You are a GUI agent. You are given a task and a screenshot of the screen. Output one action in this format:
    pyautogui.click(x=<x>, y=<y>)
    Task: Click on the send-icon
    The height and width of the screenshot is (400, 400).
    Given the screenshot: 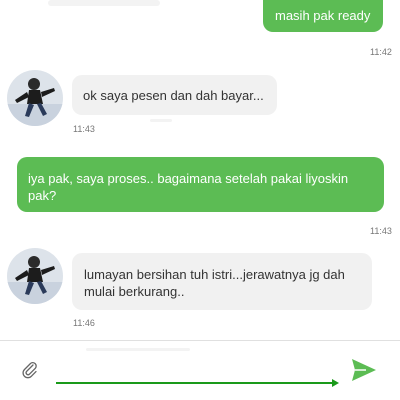 What is the action you would take?
    pyautogui.click(x=364, y=370)
    